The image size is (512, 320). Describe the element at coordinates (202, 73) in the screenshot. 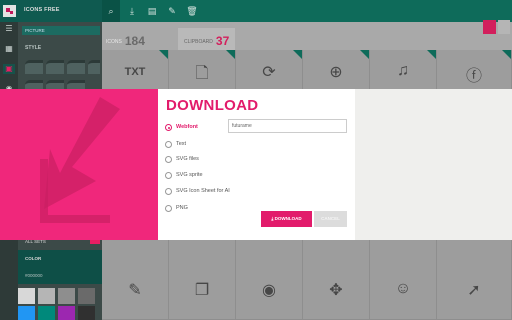

I see `file-icon: 🗋` at that location.